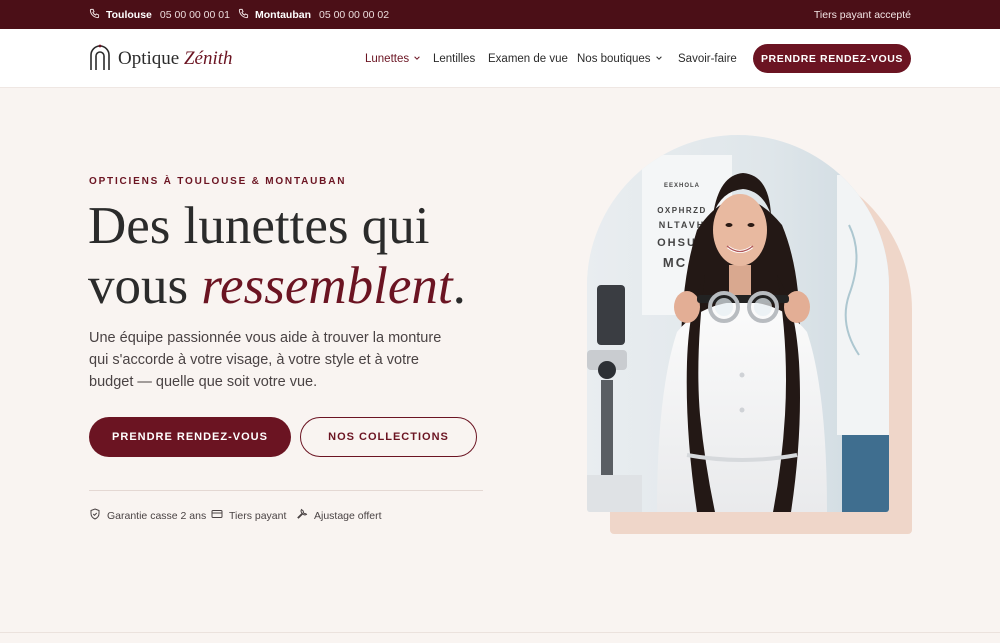 This screenshot has width=1000, height=643. I want to click on arch-logo-icon, so click(100, 59).